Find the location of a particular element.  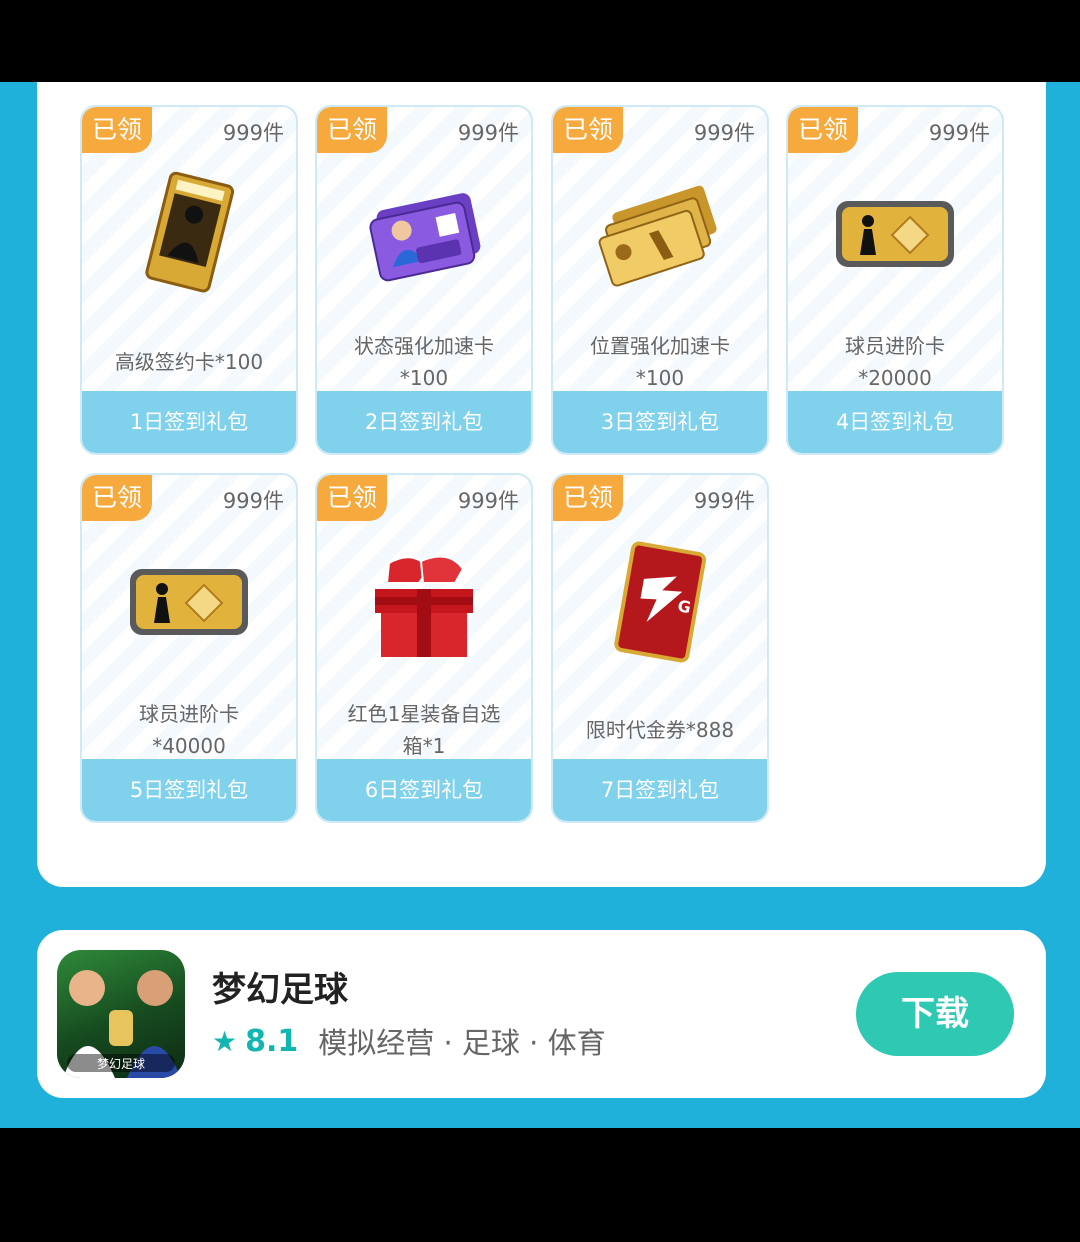

day-label: 1日签到礼包 is located at coordinates (189, 422).